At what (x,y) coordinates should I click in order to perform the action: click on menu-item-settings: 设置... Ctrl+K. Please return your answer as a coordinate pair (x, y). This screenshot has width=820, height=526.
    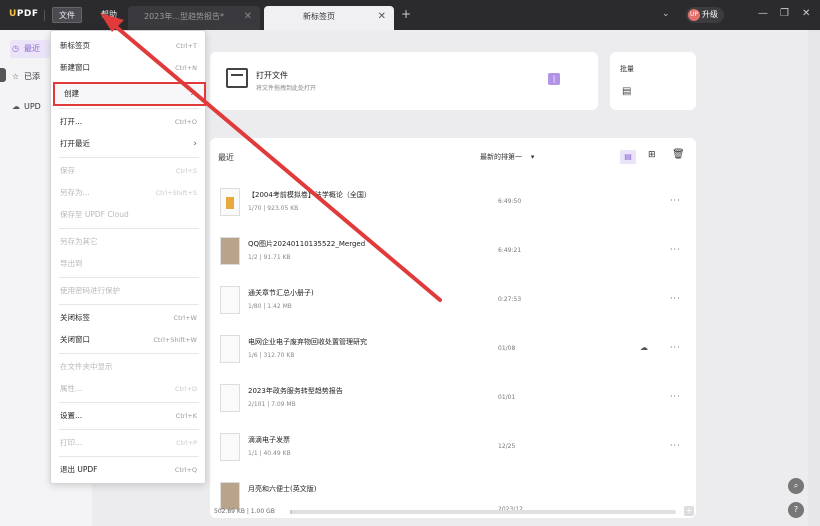
    Looking at the image, I should click on (129, 416).